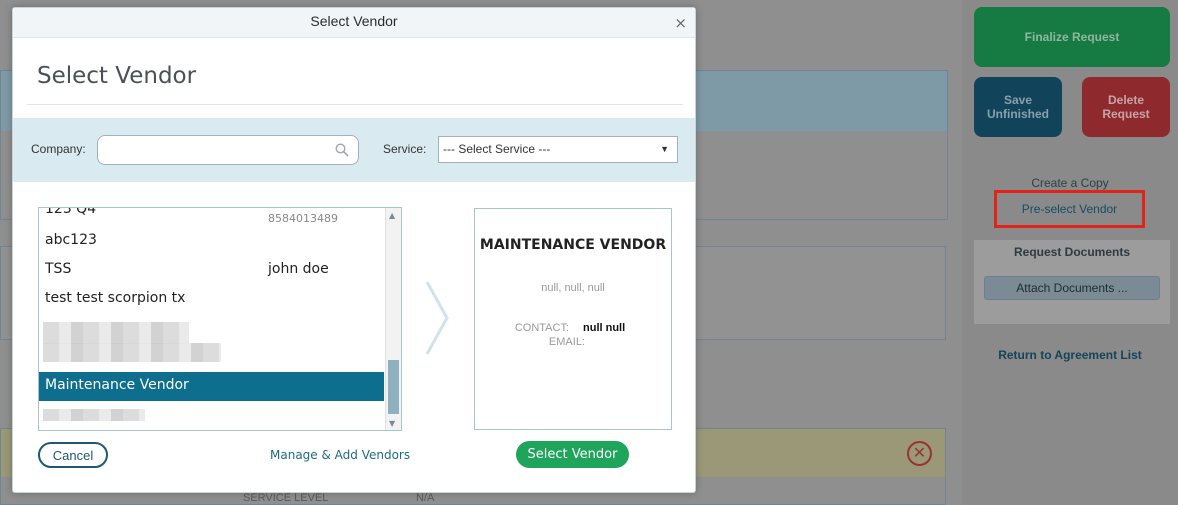  Describe the element at coordinates (211, 386) in the screenshot. I see `vendor-list-item-selected: Maintenance Vendor` at that location.